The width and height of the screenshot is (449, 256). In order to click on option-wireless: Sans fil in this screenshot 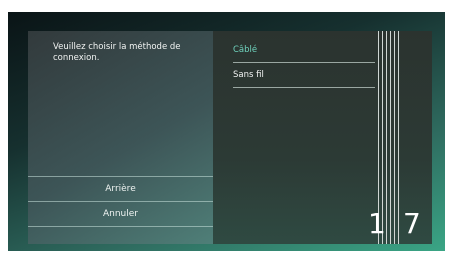, I will do `click(304, 75)`.